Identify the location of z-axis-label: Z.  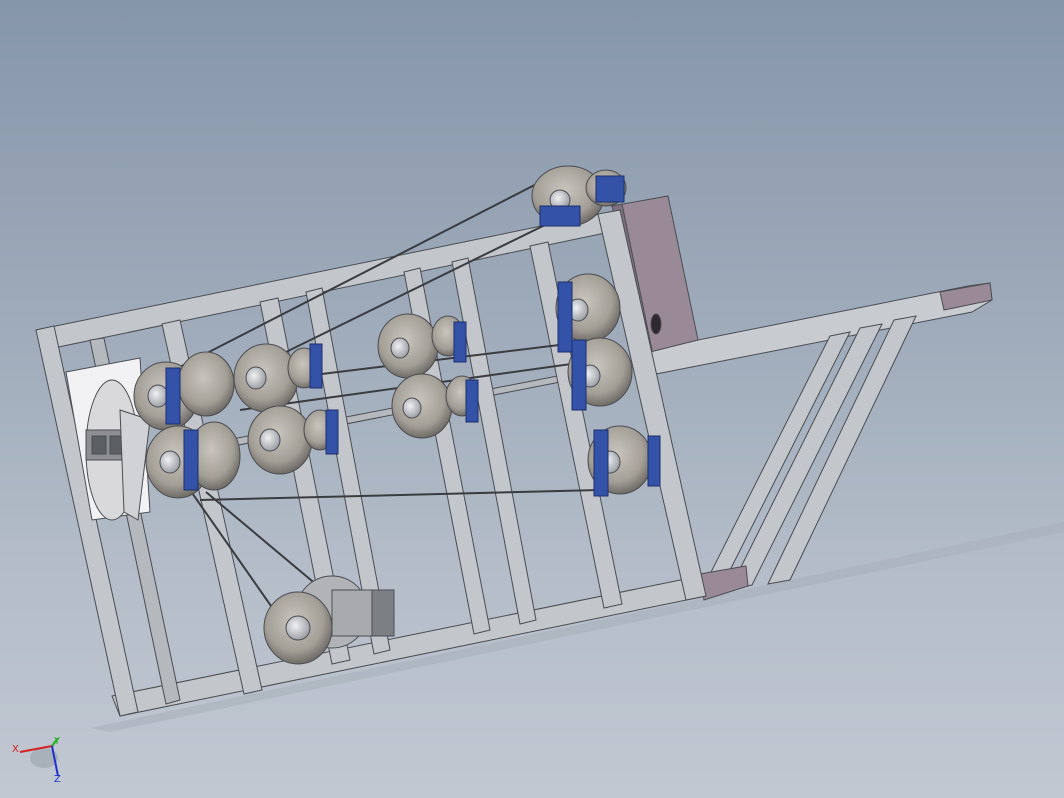
(57, 779).